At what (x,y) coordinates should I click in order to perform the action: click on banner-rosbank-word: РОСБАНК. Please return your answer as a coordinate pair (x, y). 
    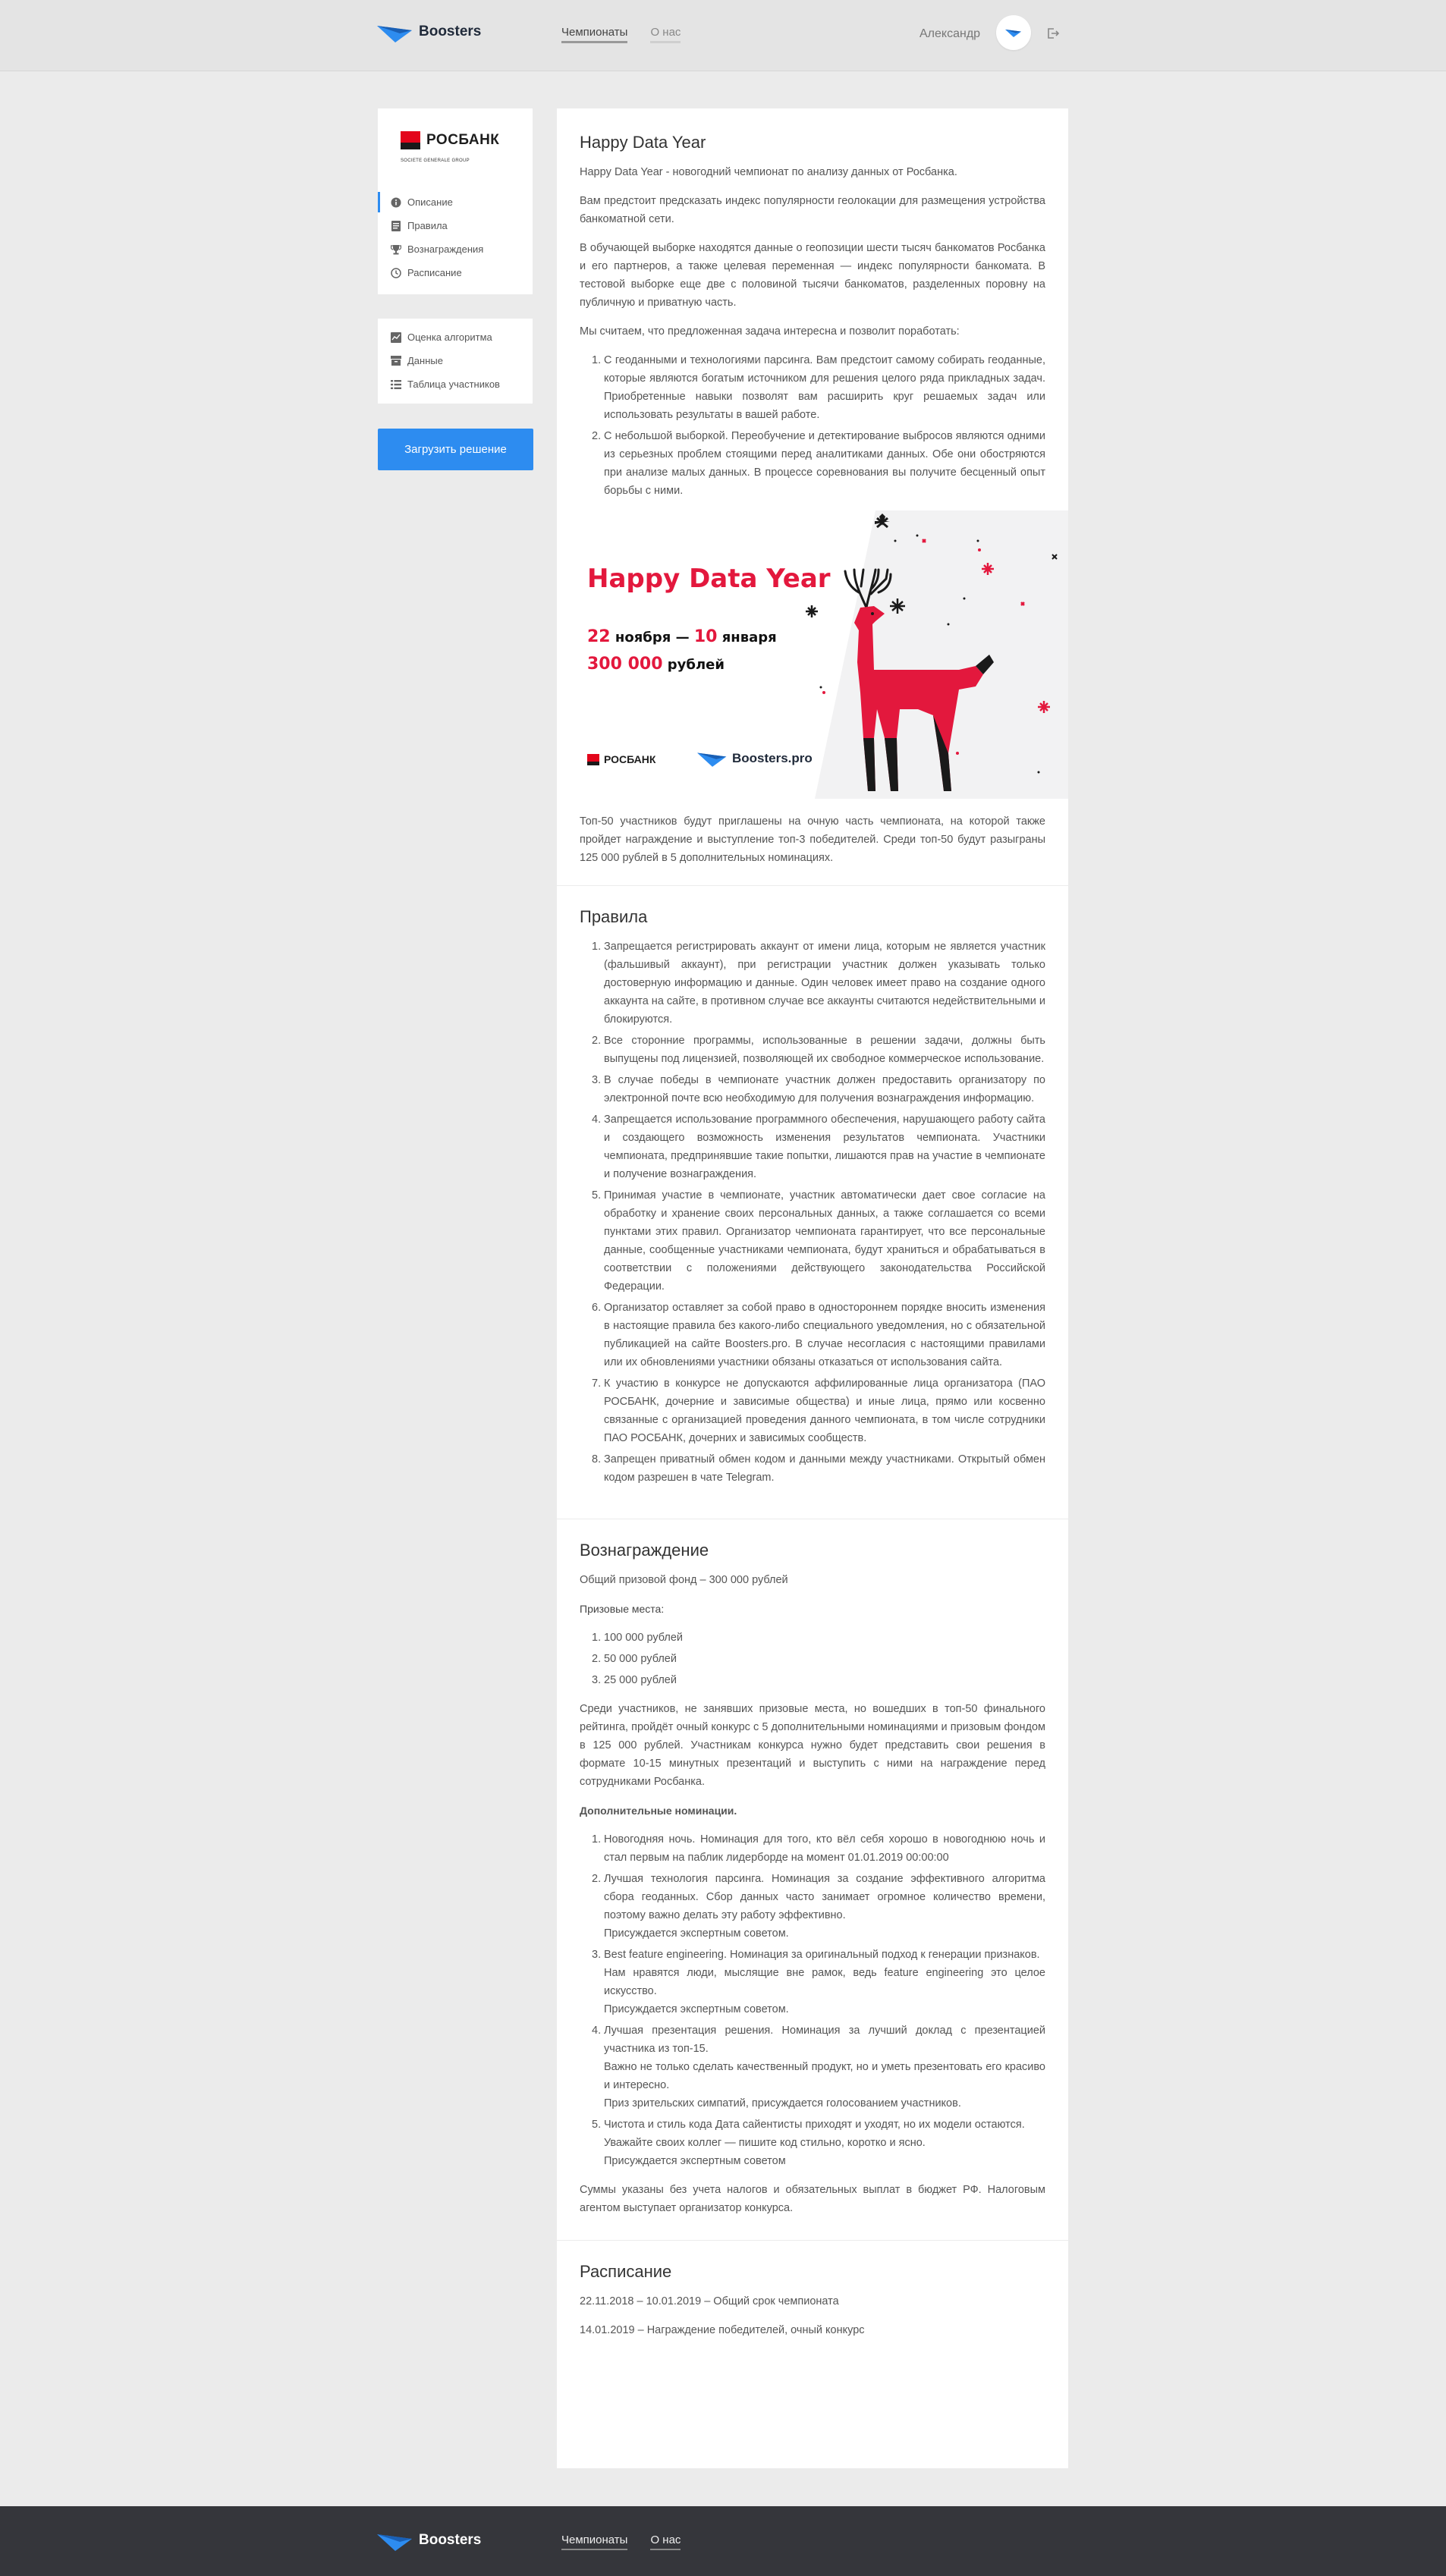
    Looking at the image, I should click on (630, 759).